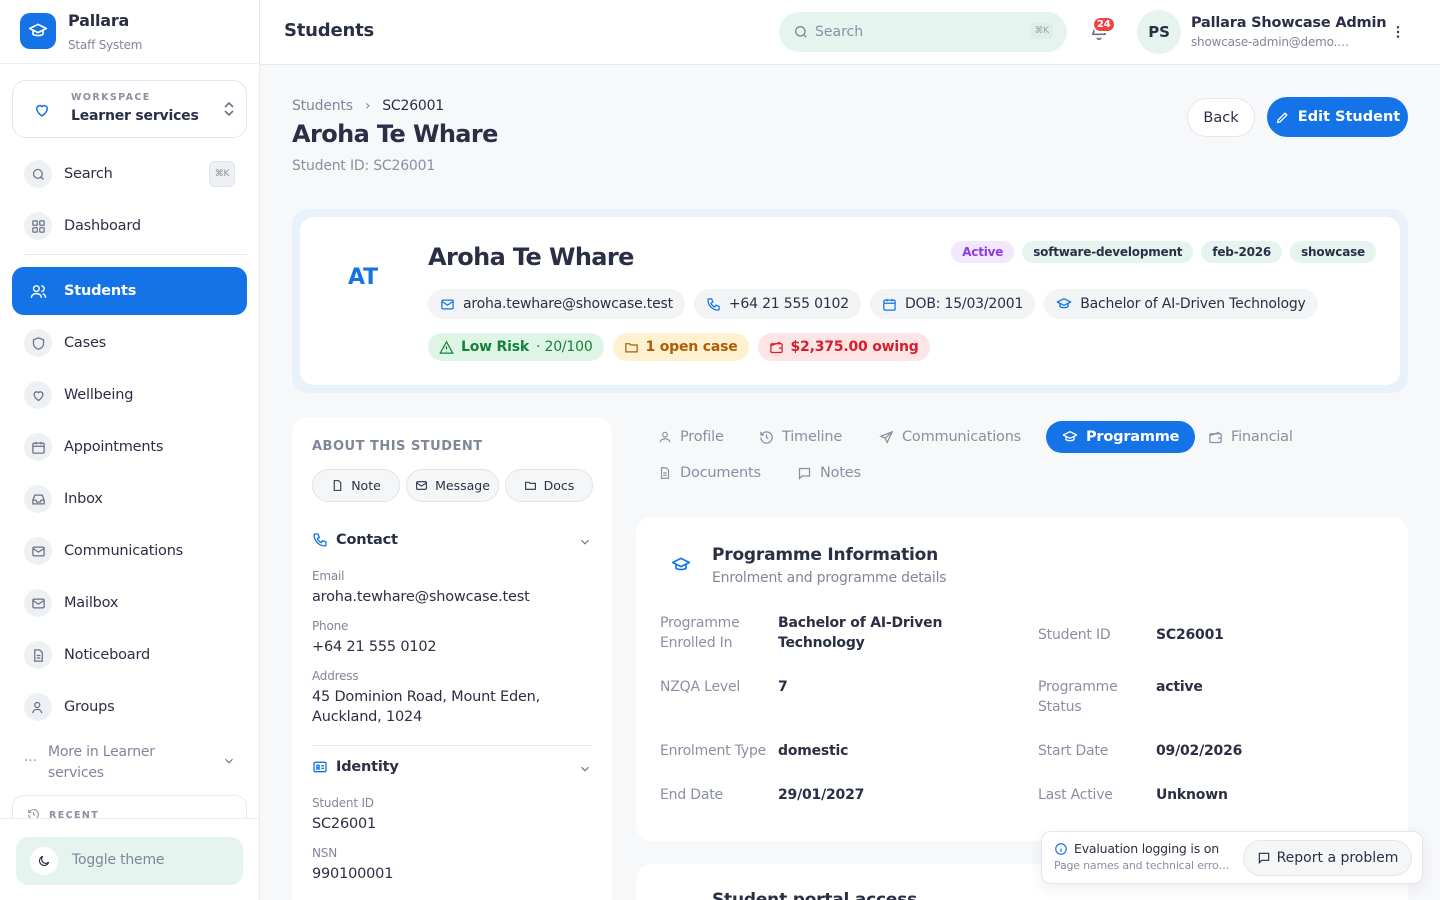 This screenshot has height=900, width=1440. Describe the element at coordinates (85, 343) in the screenshot. I see `sidebar-item-label: Cases` at that location.